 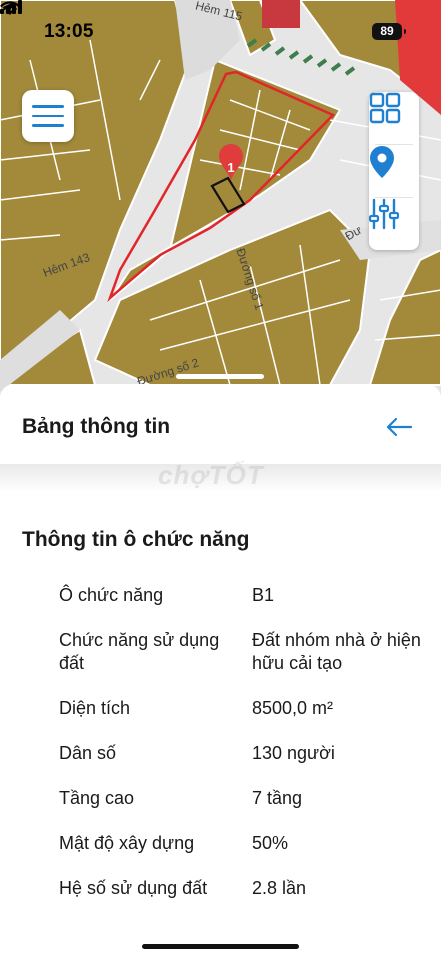 I want to click on status-bar: 13:05 89, so click(x=220, y=31).